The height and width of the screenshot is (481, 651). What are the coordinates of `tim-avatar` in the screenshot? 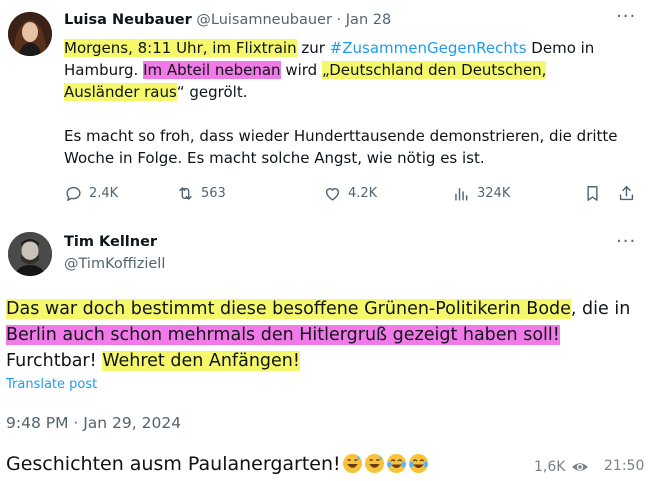 It's located at (30, 254).